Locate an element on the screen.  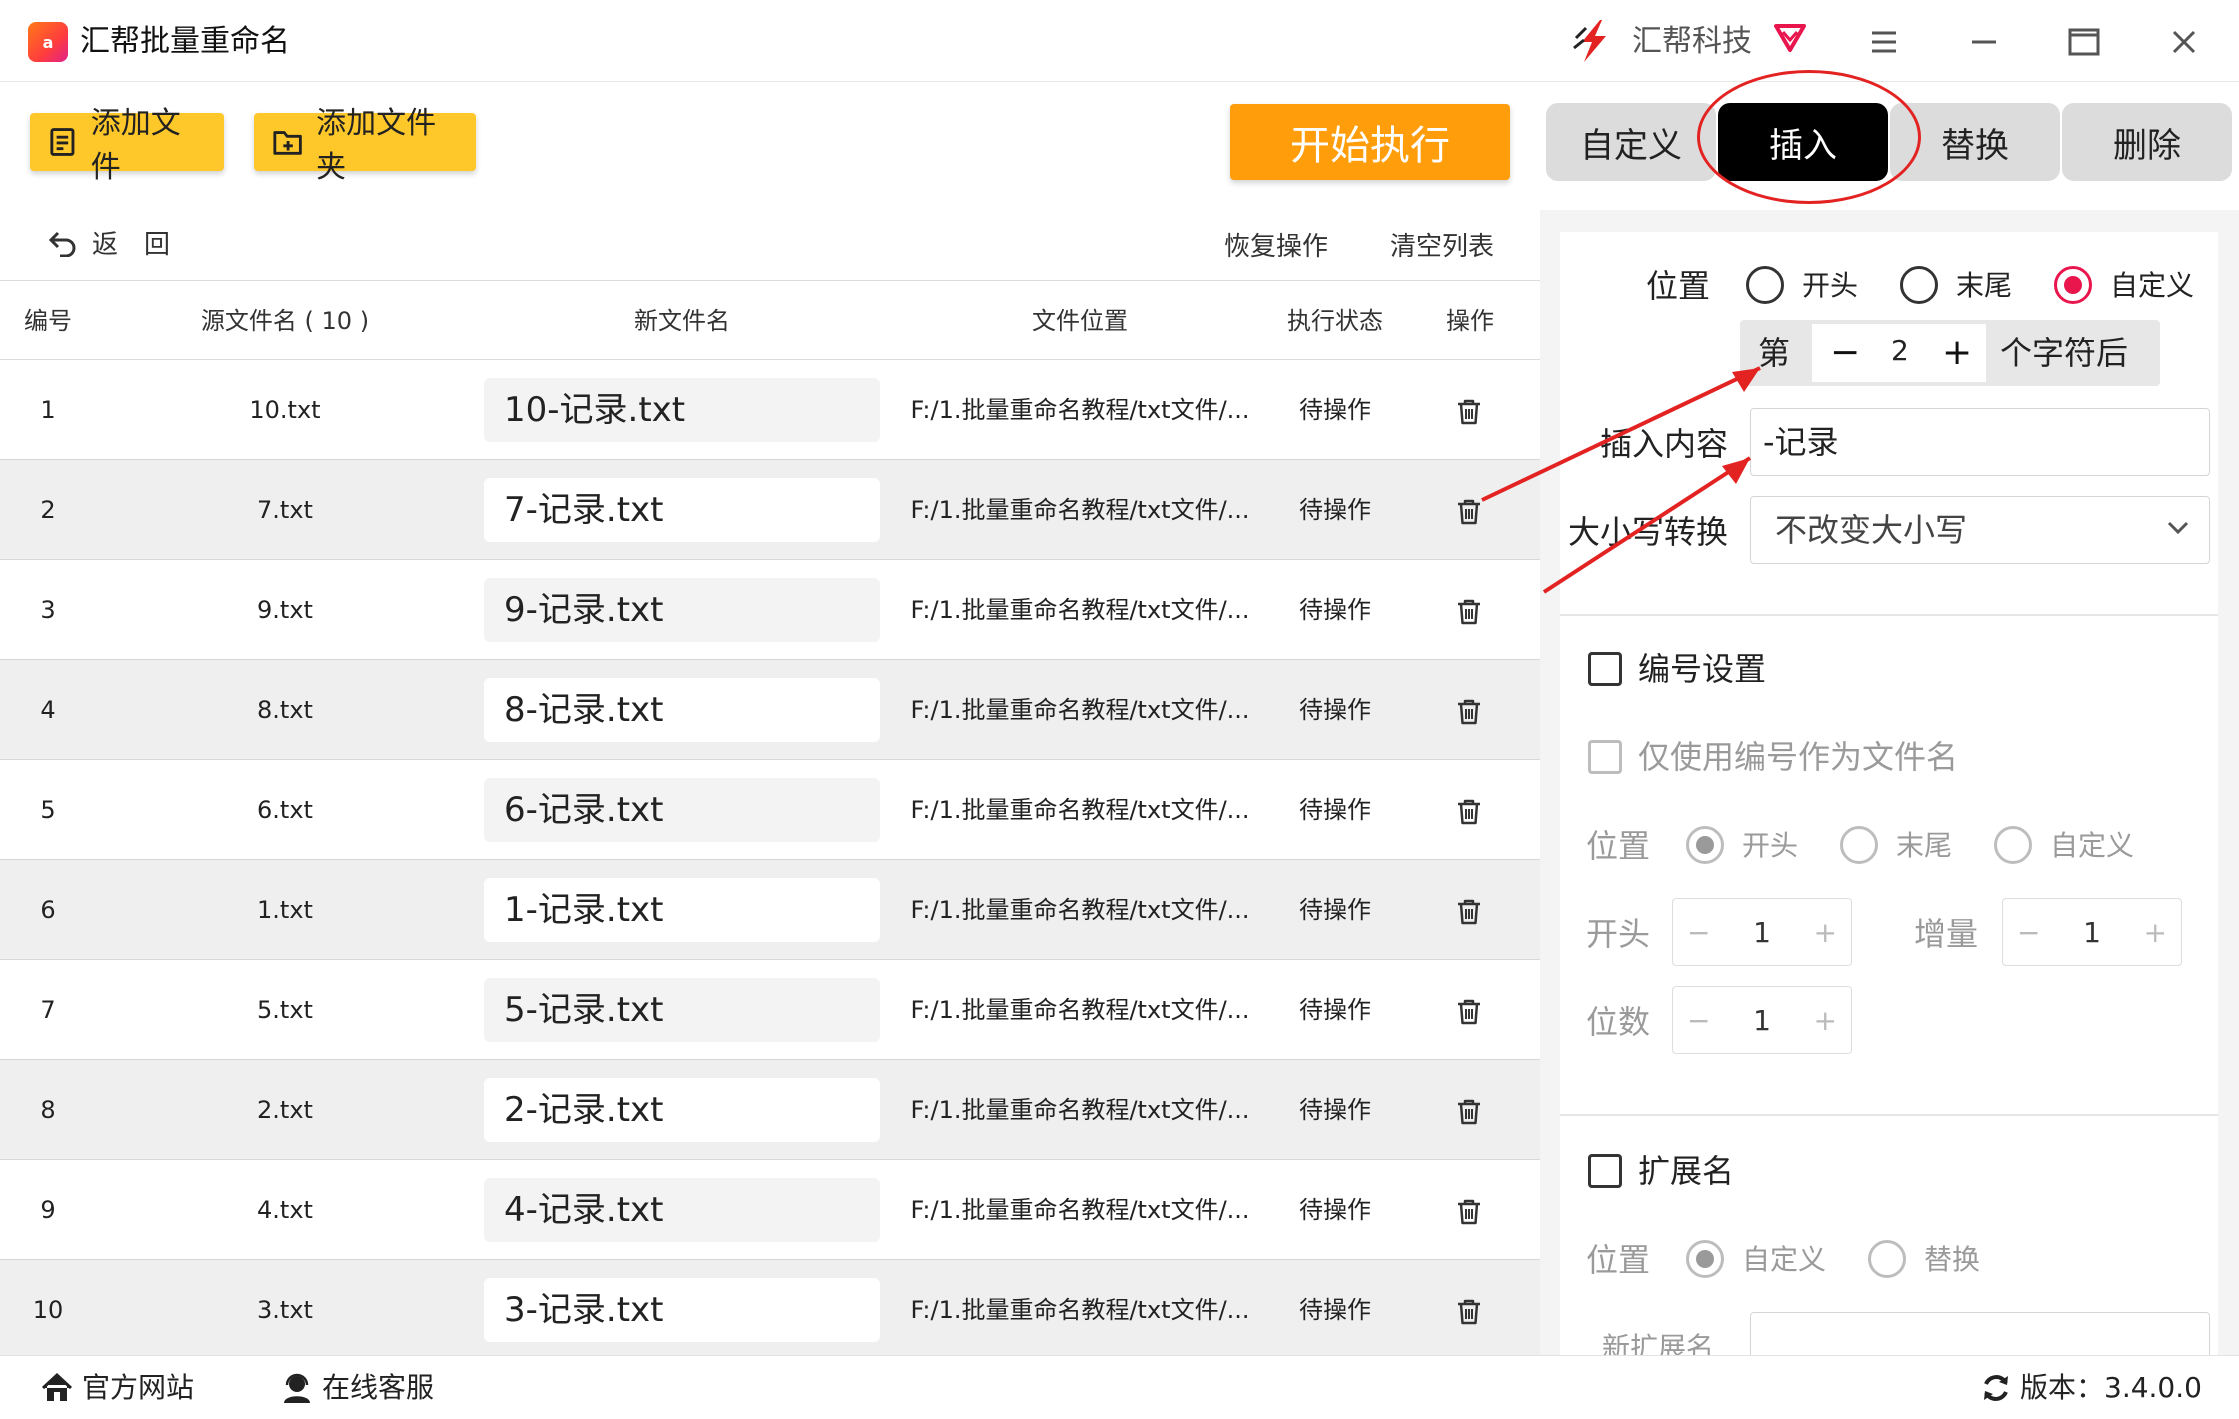
insert-pos-end-radio is located at coordinates (1919, 285).